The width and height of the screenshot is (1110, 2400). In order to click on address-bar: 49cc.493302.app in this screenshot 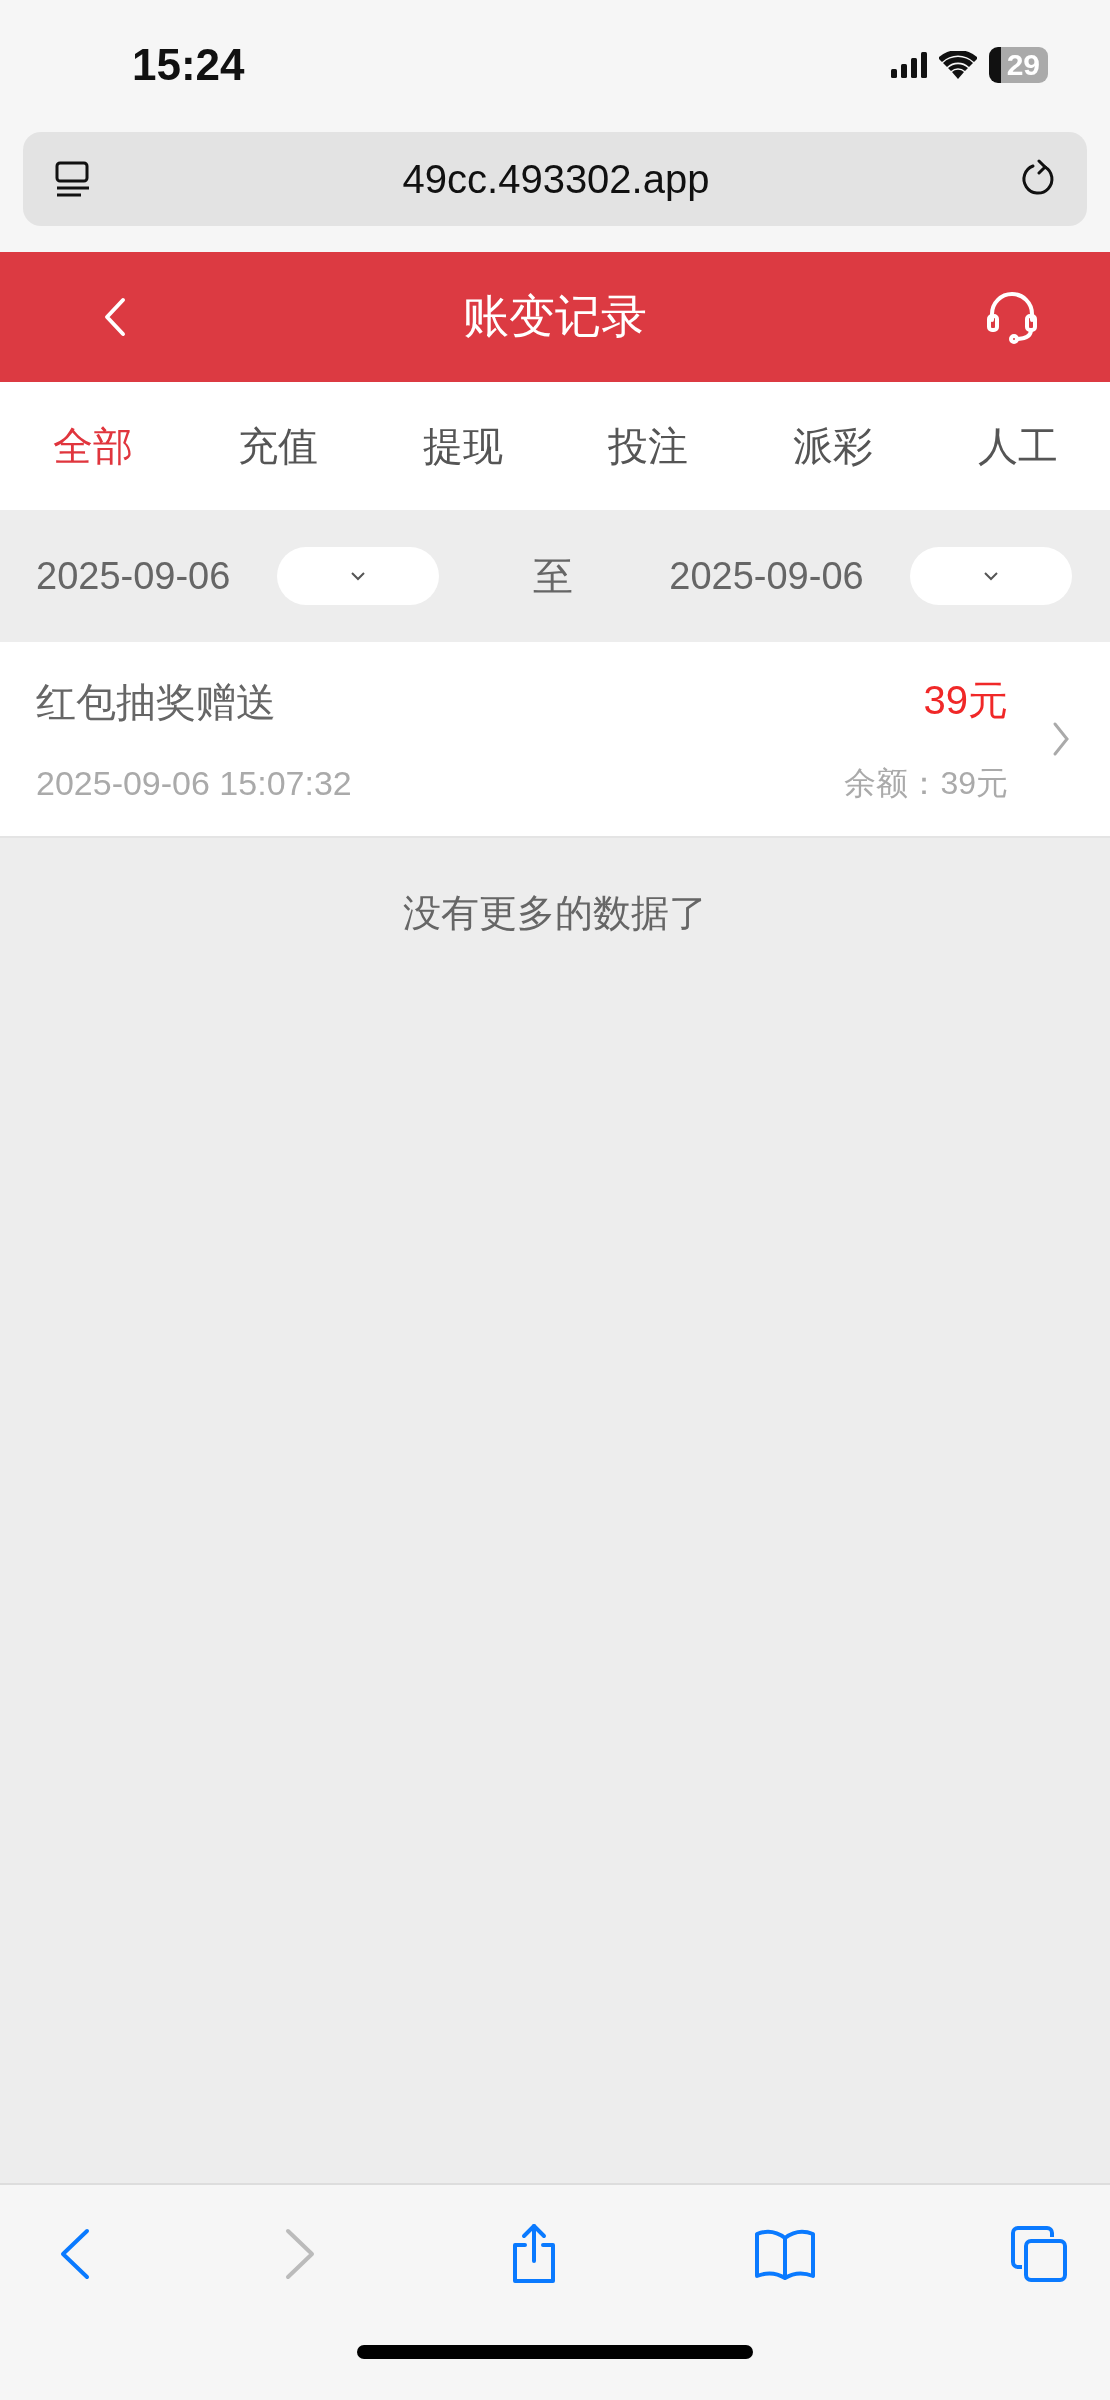, I will do `click(555, 179)`.